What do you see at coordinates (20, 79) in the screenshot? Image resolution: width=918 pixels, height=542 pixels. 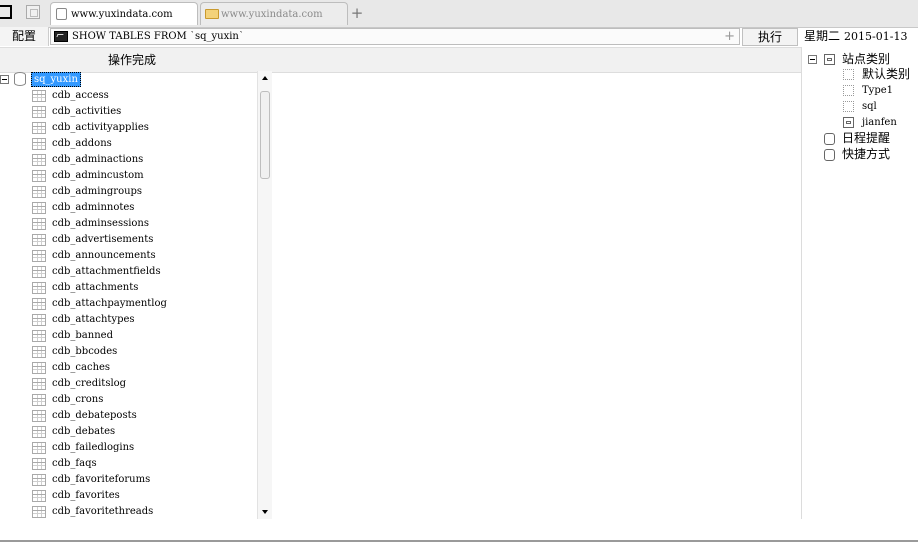 I see `database-icon` at bounding box center [20, 79].